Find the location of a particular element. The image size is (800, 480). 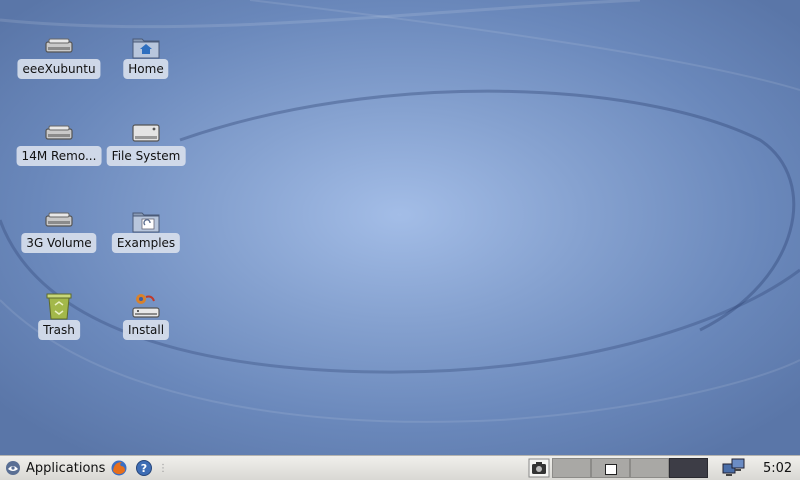

network-icon is located at coordinates (733, 467).